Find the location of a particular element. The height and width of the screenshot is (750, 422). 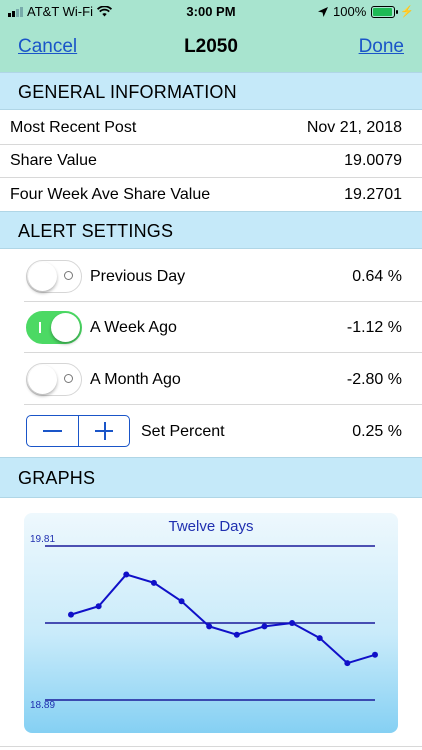

battery-percent: 100% is located at coordinates (350, 11).